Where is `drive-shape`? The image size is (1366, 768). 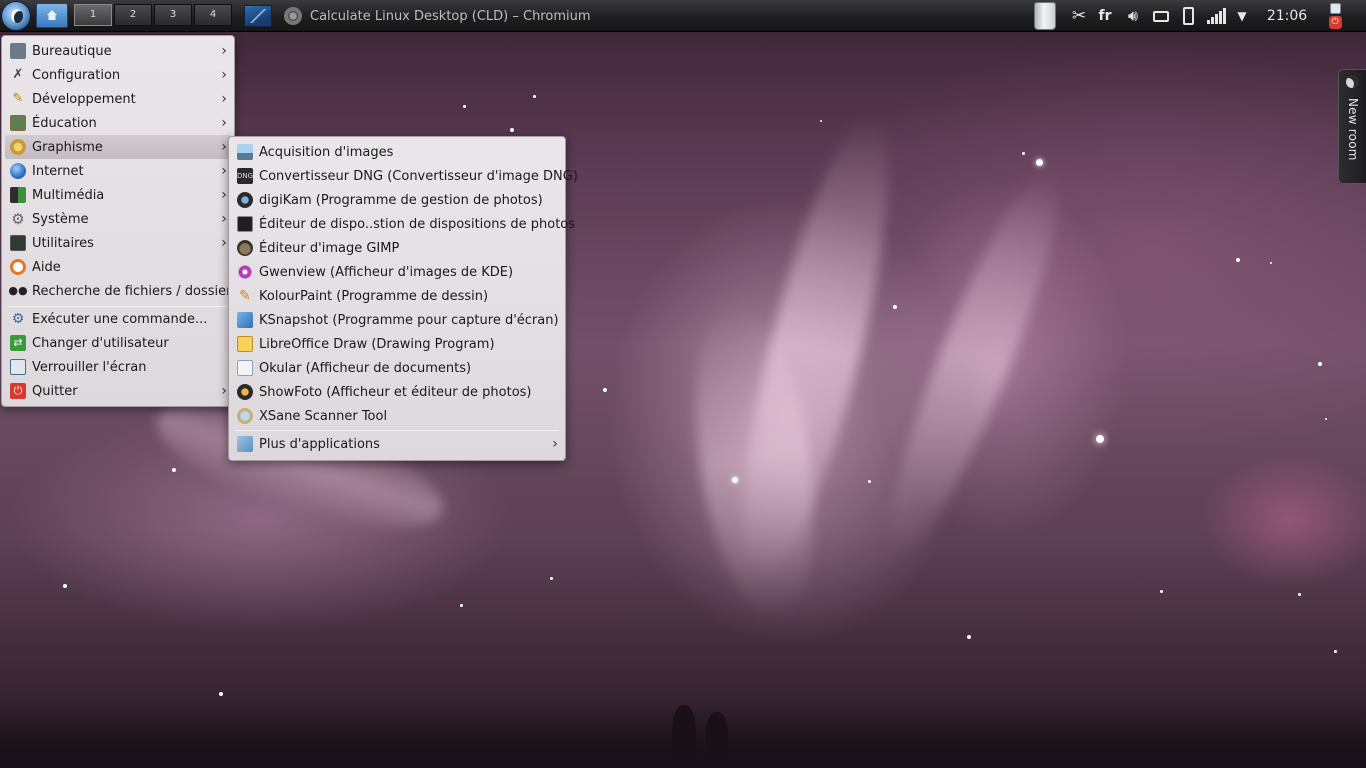 drive-shape is located at coordinates (1161, 16).